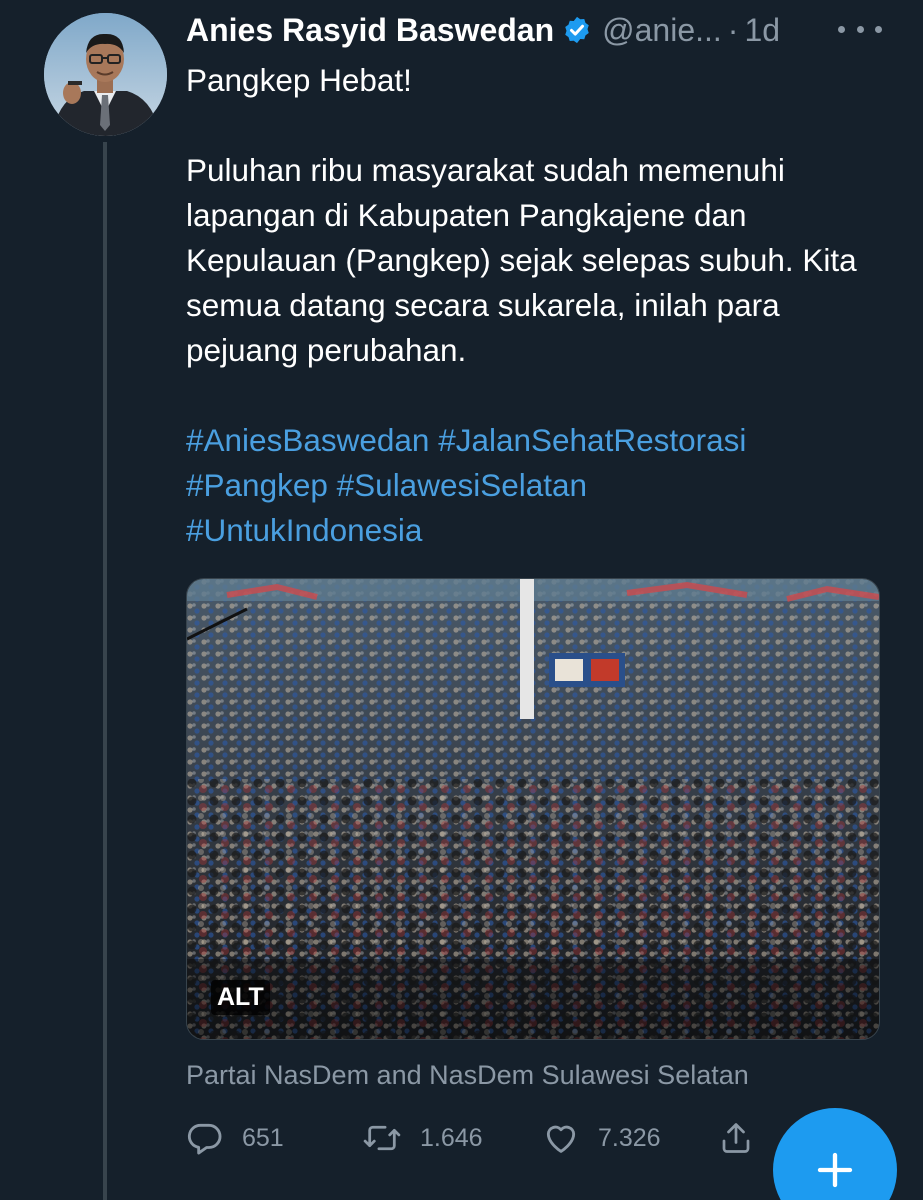  I want to click on reply-count: 651, so click(263, 1137).